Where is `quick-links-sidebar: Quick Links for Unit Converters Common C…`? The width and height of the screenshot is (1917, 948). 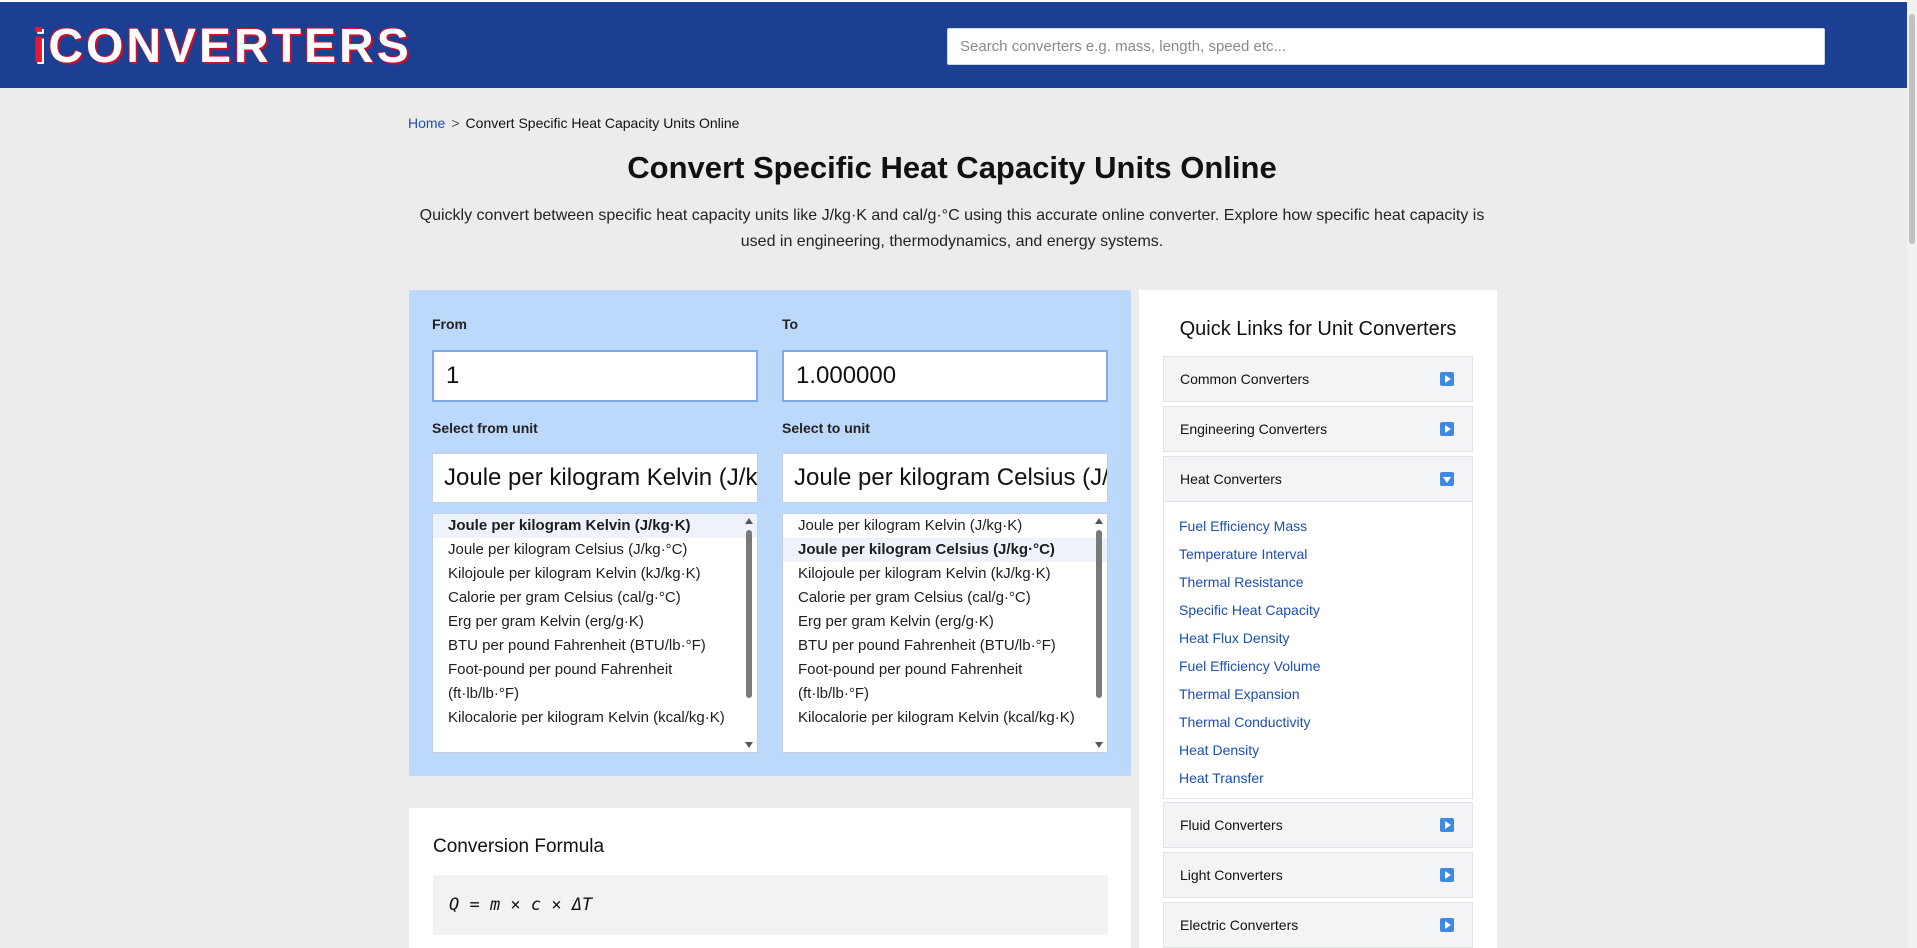 quick-links-sidebar: Quick Links for Unit Converters Common C… is located at coordinates (1318, 619).